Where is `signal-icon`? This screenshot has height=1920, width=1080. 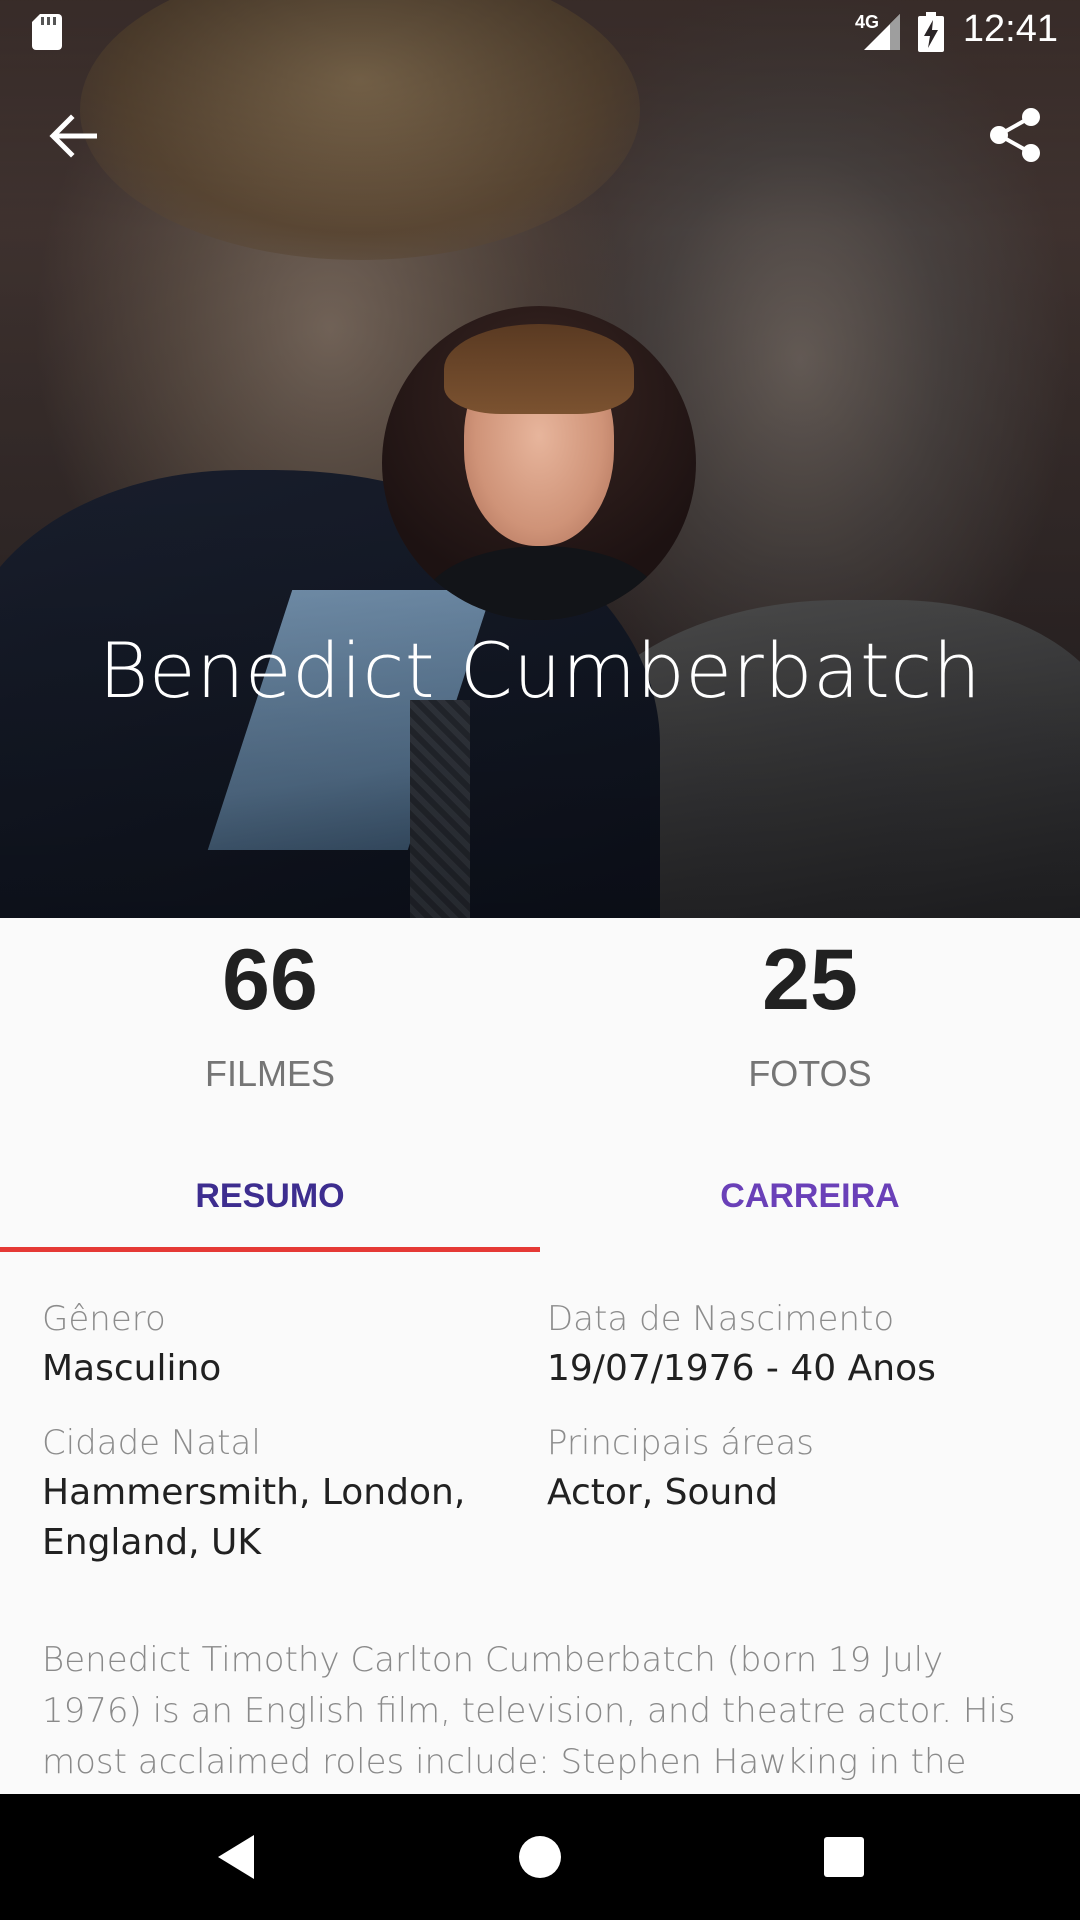
signal-icon is located at coordinates (882, 32).